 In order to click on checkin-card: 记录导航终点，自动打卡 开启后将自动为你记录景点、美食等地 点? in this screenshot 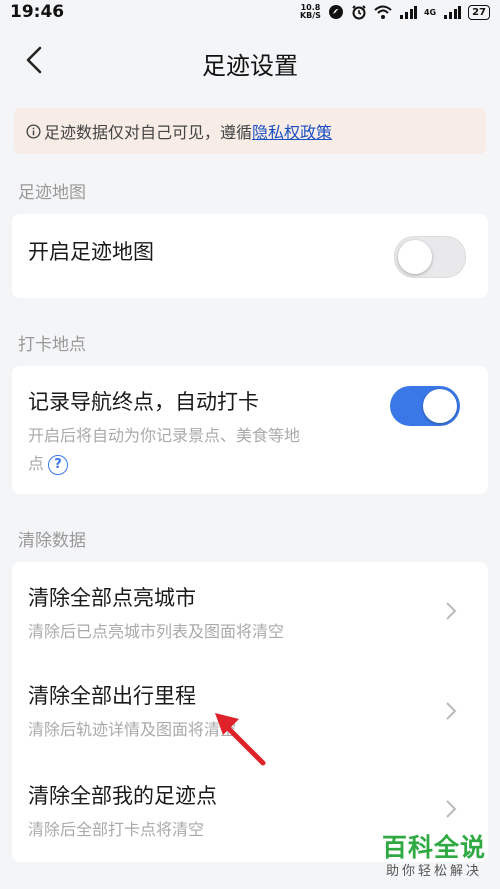, I will do `click(250, 430)`.